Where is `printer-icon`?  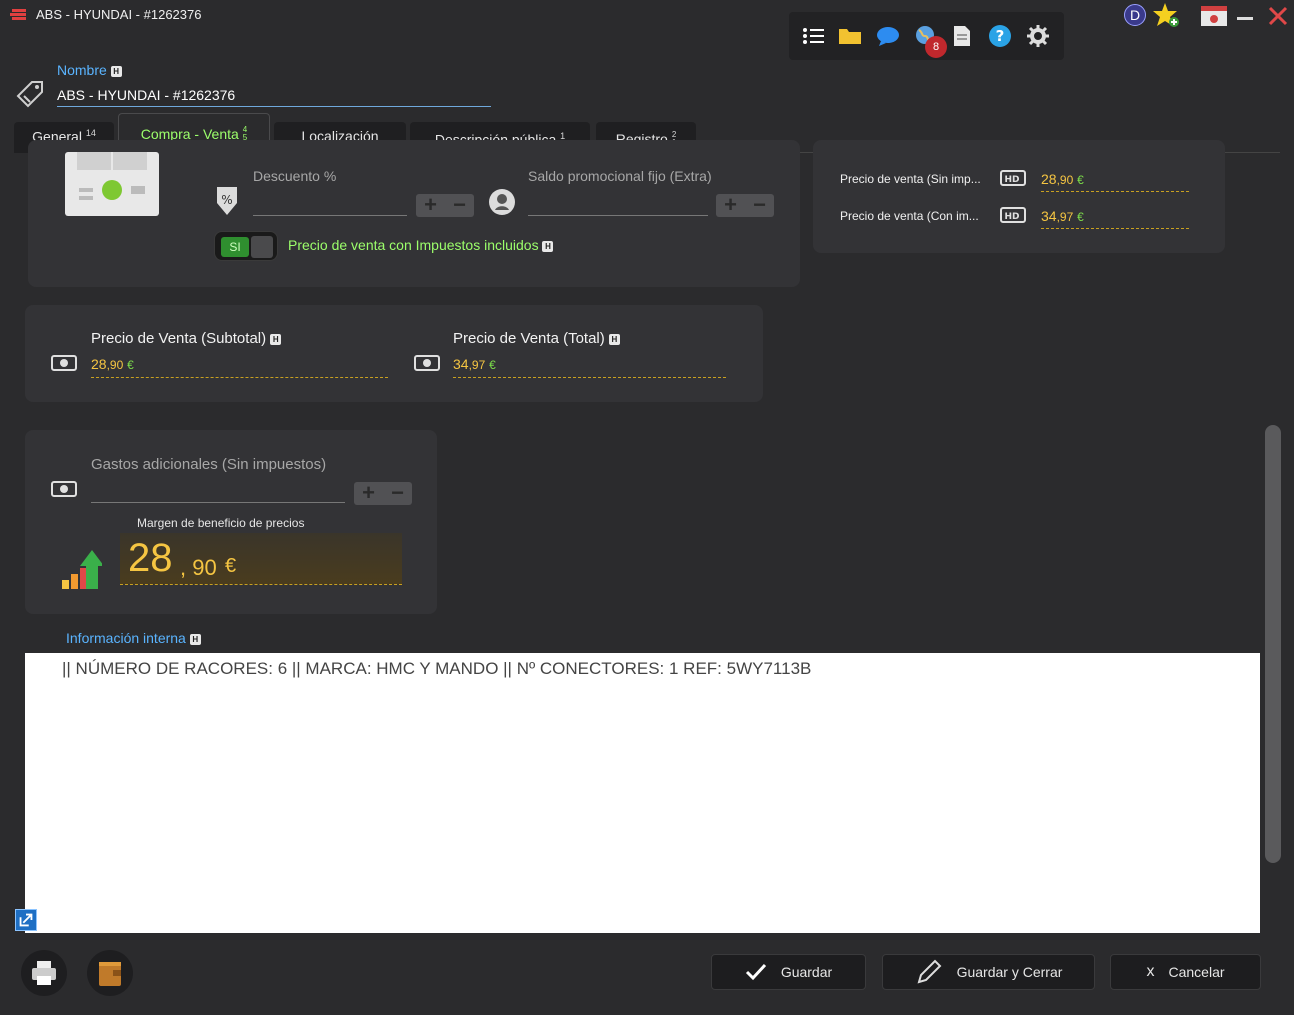 printer-icon is located at coordinates (44, 973).